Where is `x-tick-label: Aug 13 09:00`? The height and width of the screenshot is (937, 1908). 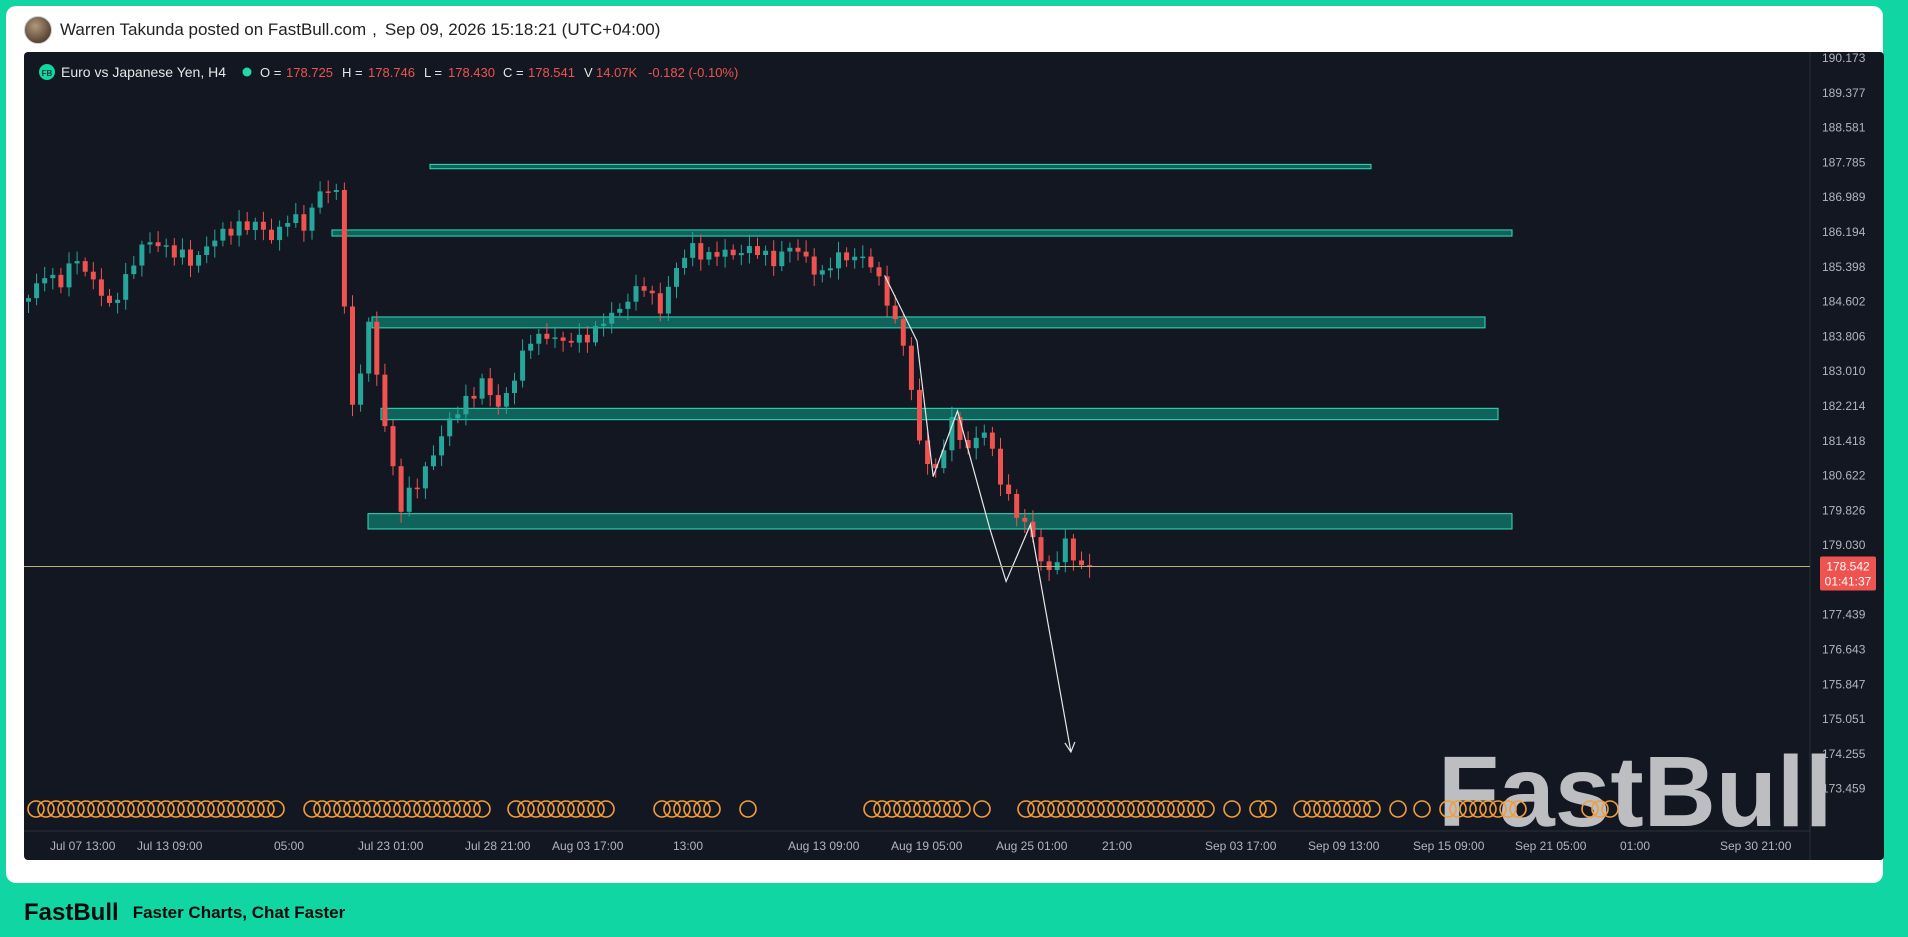 x-tick-label: Aug 13 09:00 is located at coordinates (824, 846).